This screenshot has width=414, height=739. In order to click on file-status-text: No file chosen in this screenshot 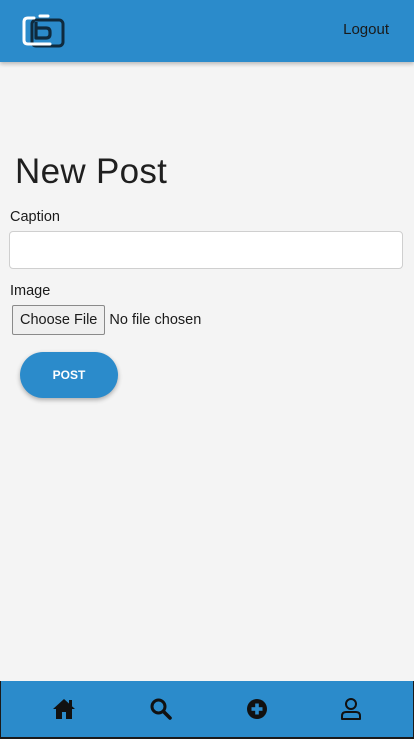, I will do `click(155, 320)`.